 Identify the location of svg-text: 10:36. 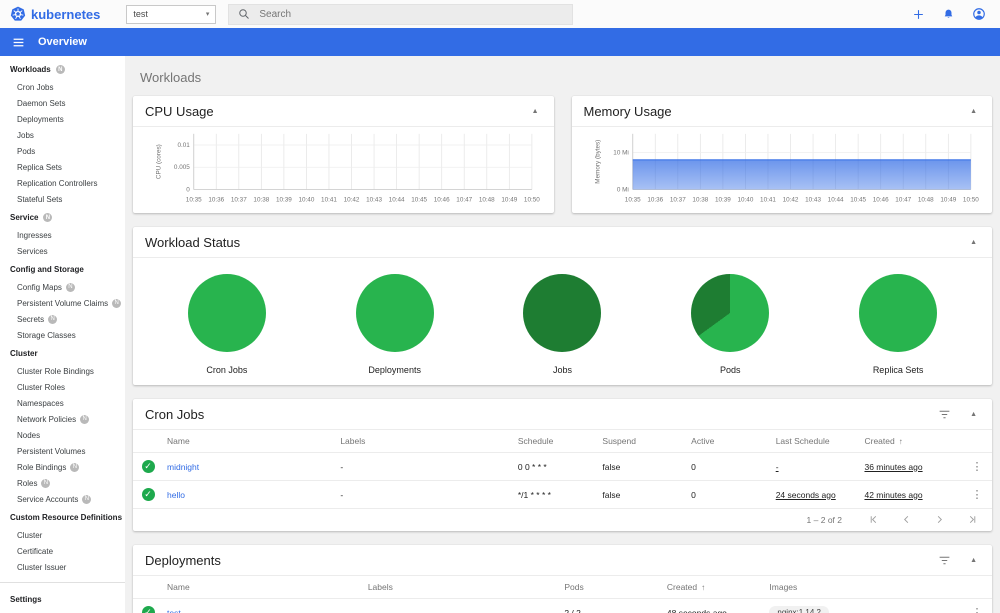
(655, 199).